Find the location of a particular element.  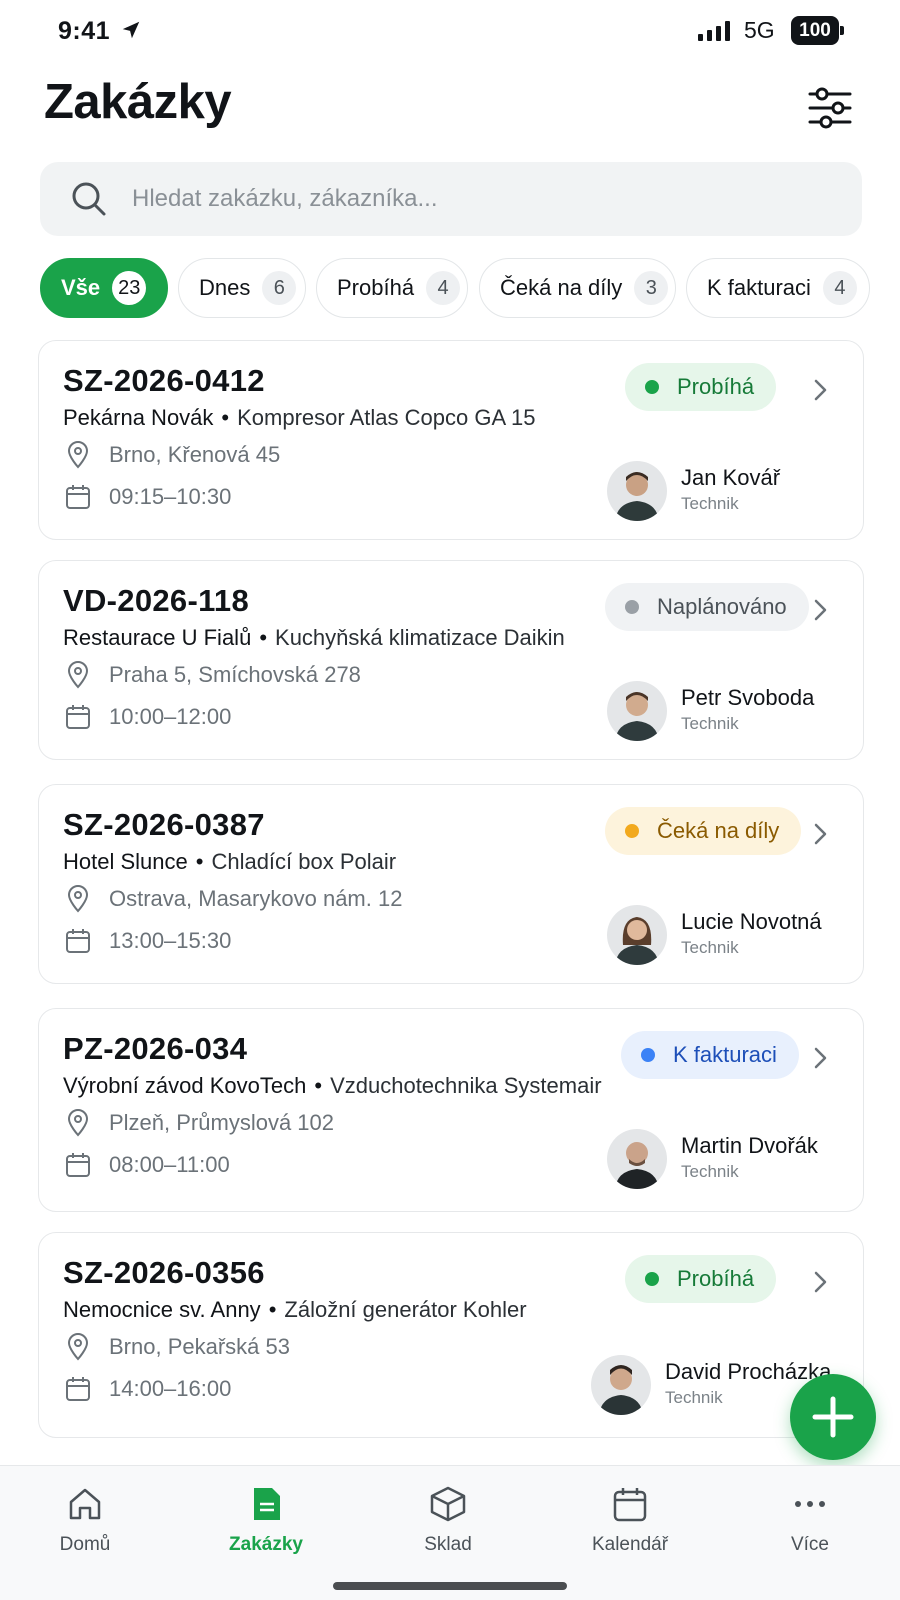

more-icon is located at coordinates (810, 1504).